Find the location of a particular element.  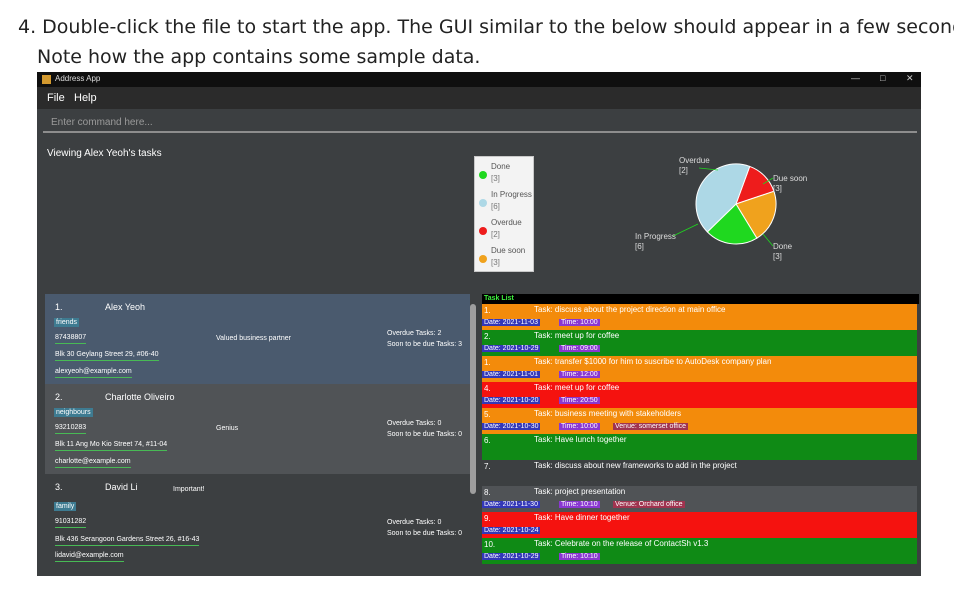

title-bar: Address App — □ ✕ is located at coordinates (479, 79).